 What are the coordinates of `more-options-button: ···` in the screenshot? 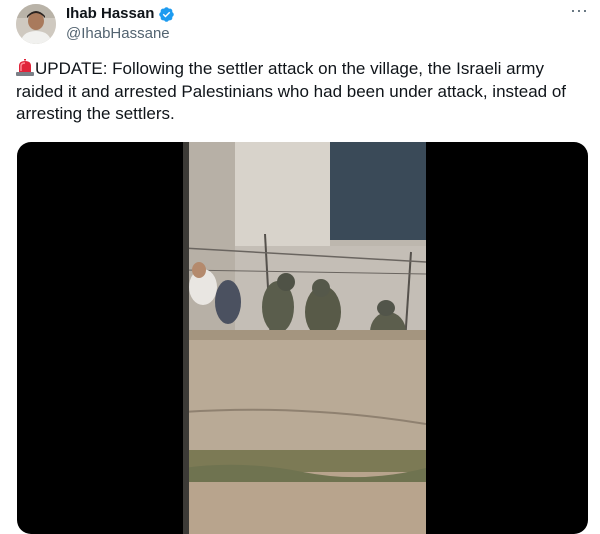 It's located at (579, 11).